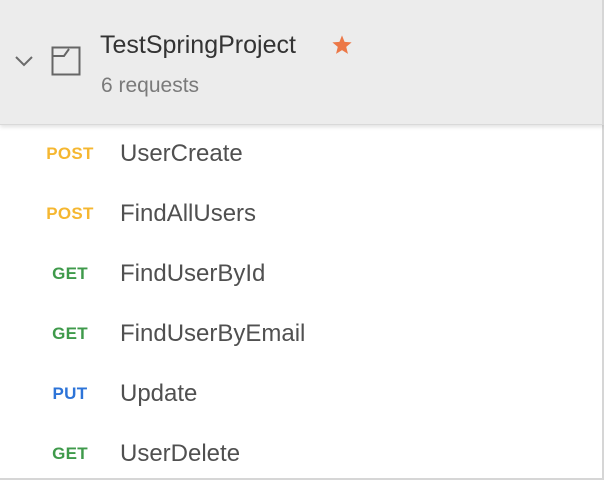  Describe the element at coordinates (188, 213) in the screenshot. I see `request-name: FindAllUsers` at that location.